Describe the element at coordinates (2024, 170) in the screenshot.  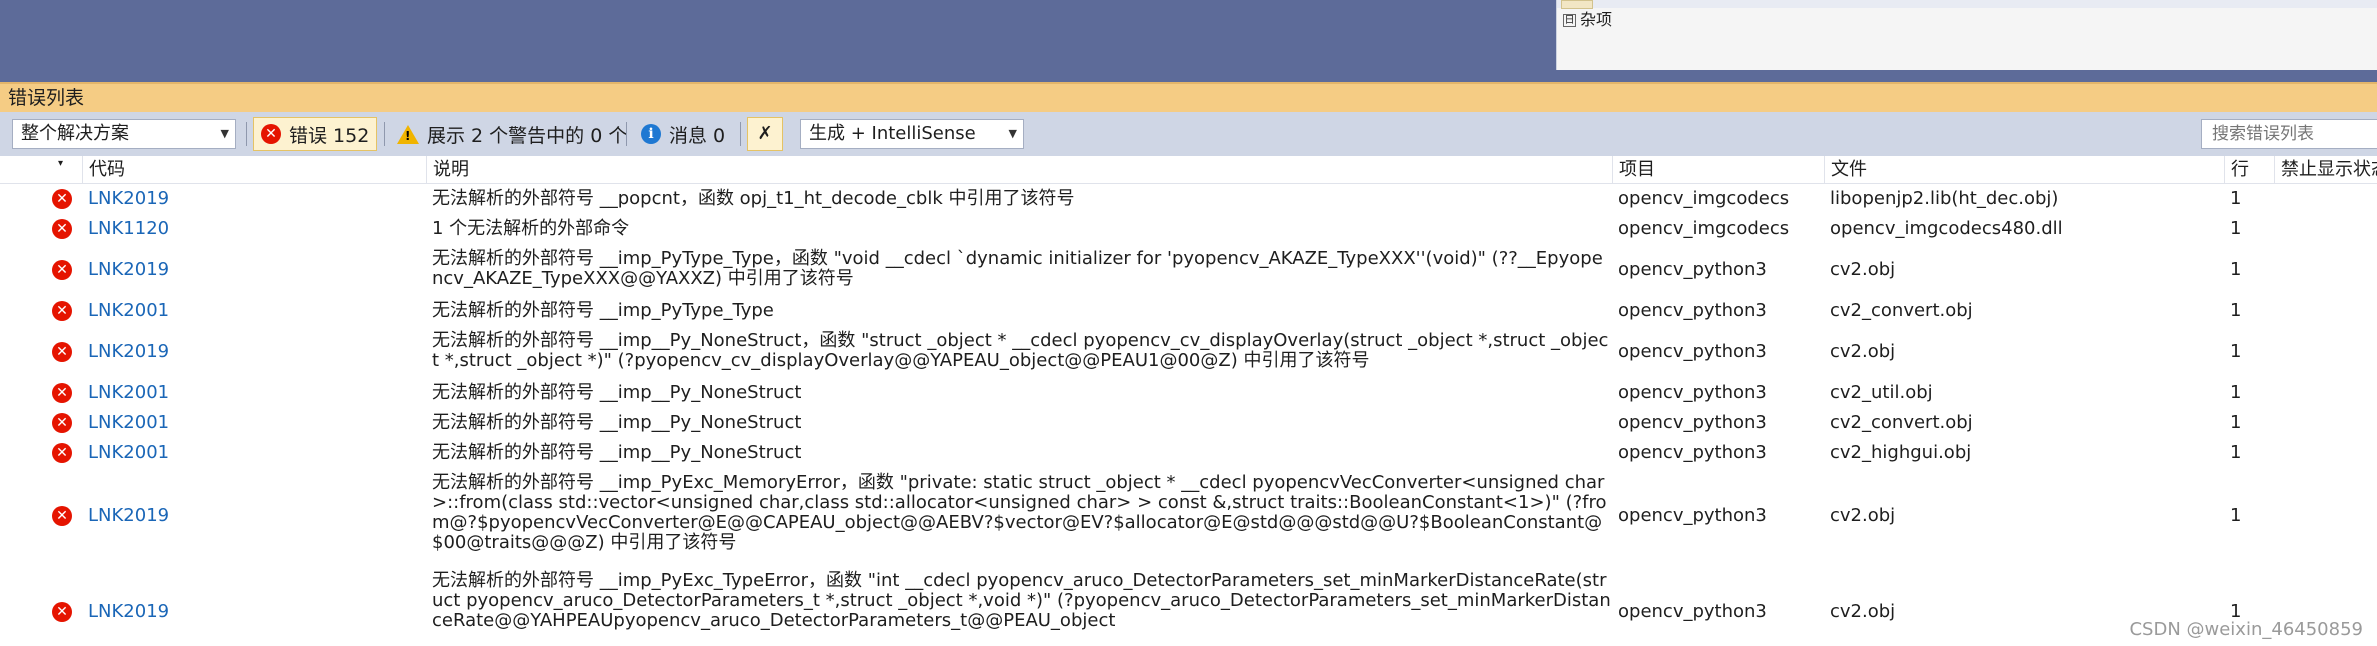
I see `column-header-file: 文件` at that location.